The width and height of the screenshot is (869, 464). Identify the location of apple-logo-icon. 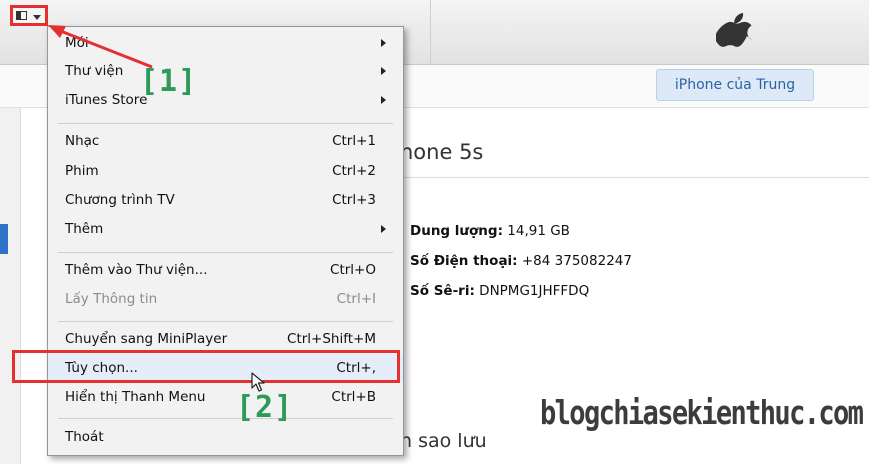
(734, 30).